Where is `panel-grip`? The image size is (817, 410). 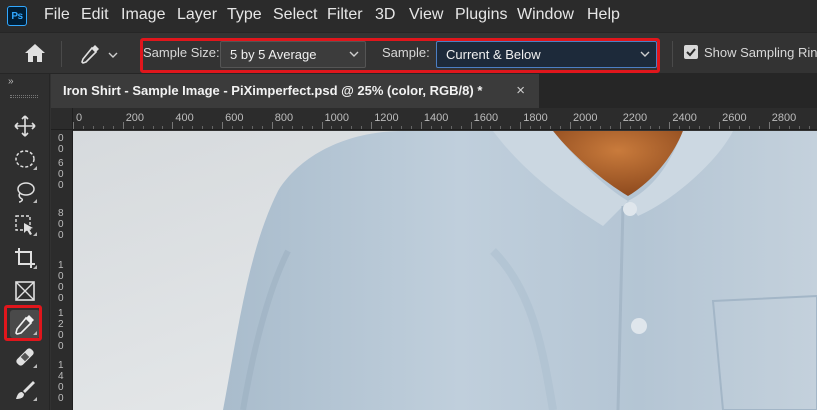 panel-grip is located at coordinates (24, 96).